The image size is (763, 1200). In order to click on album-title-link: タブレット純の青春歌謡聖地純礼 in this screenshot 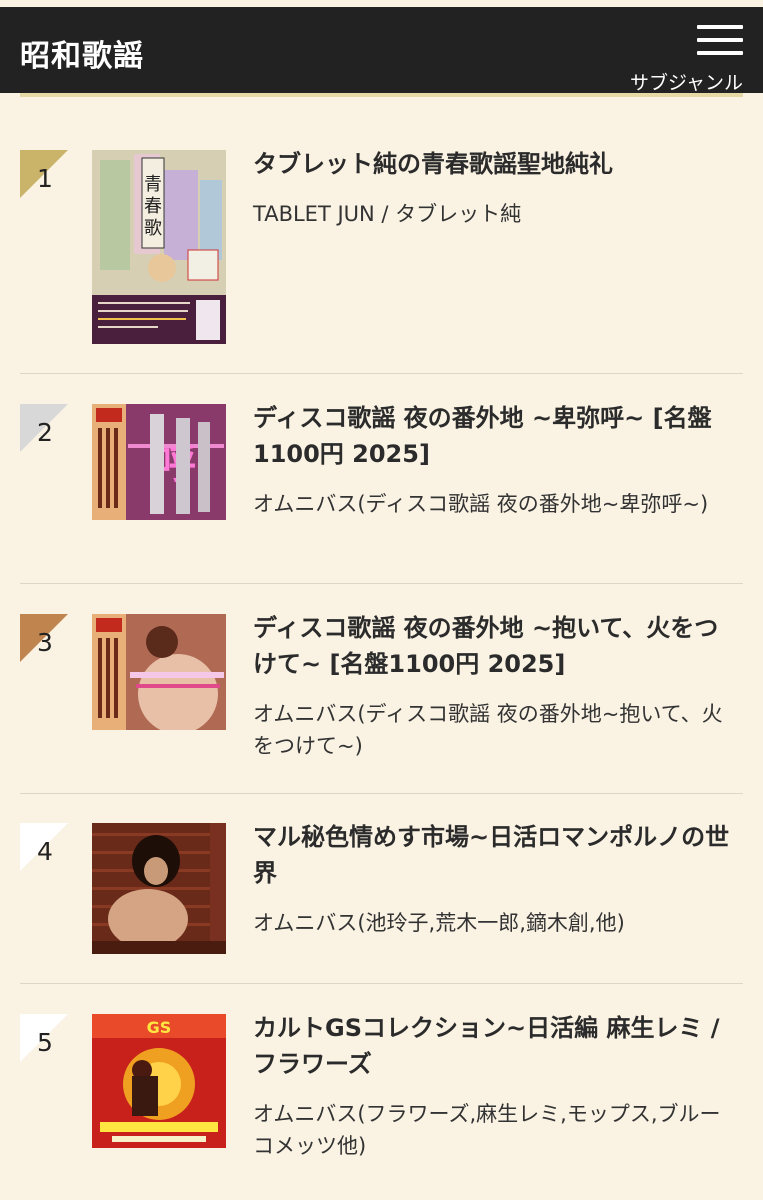, I will do `click(495, 164)`.